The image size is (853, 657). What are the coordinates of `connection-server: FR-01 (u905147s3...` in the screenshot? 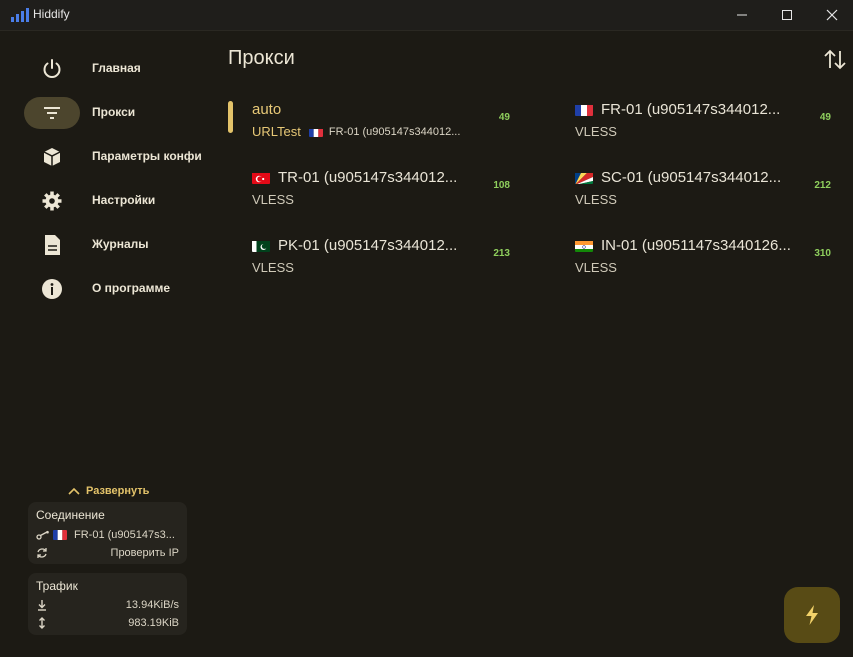 It's located at (124, 535).